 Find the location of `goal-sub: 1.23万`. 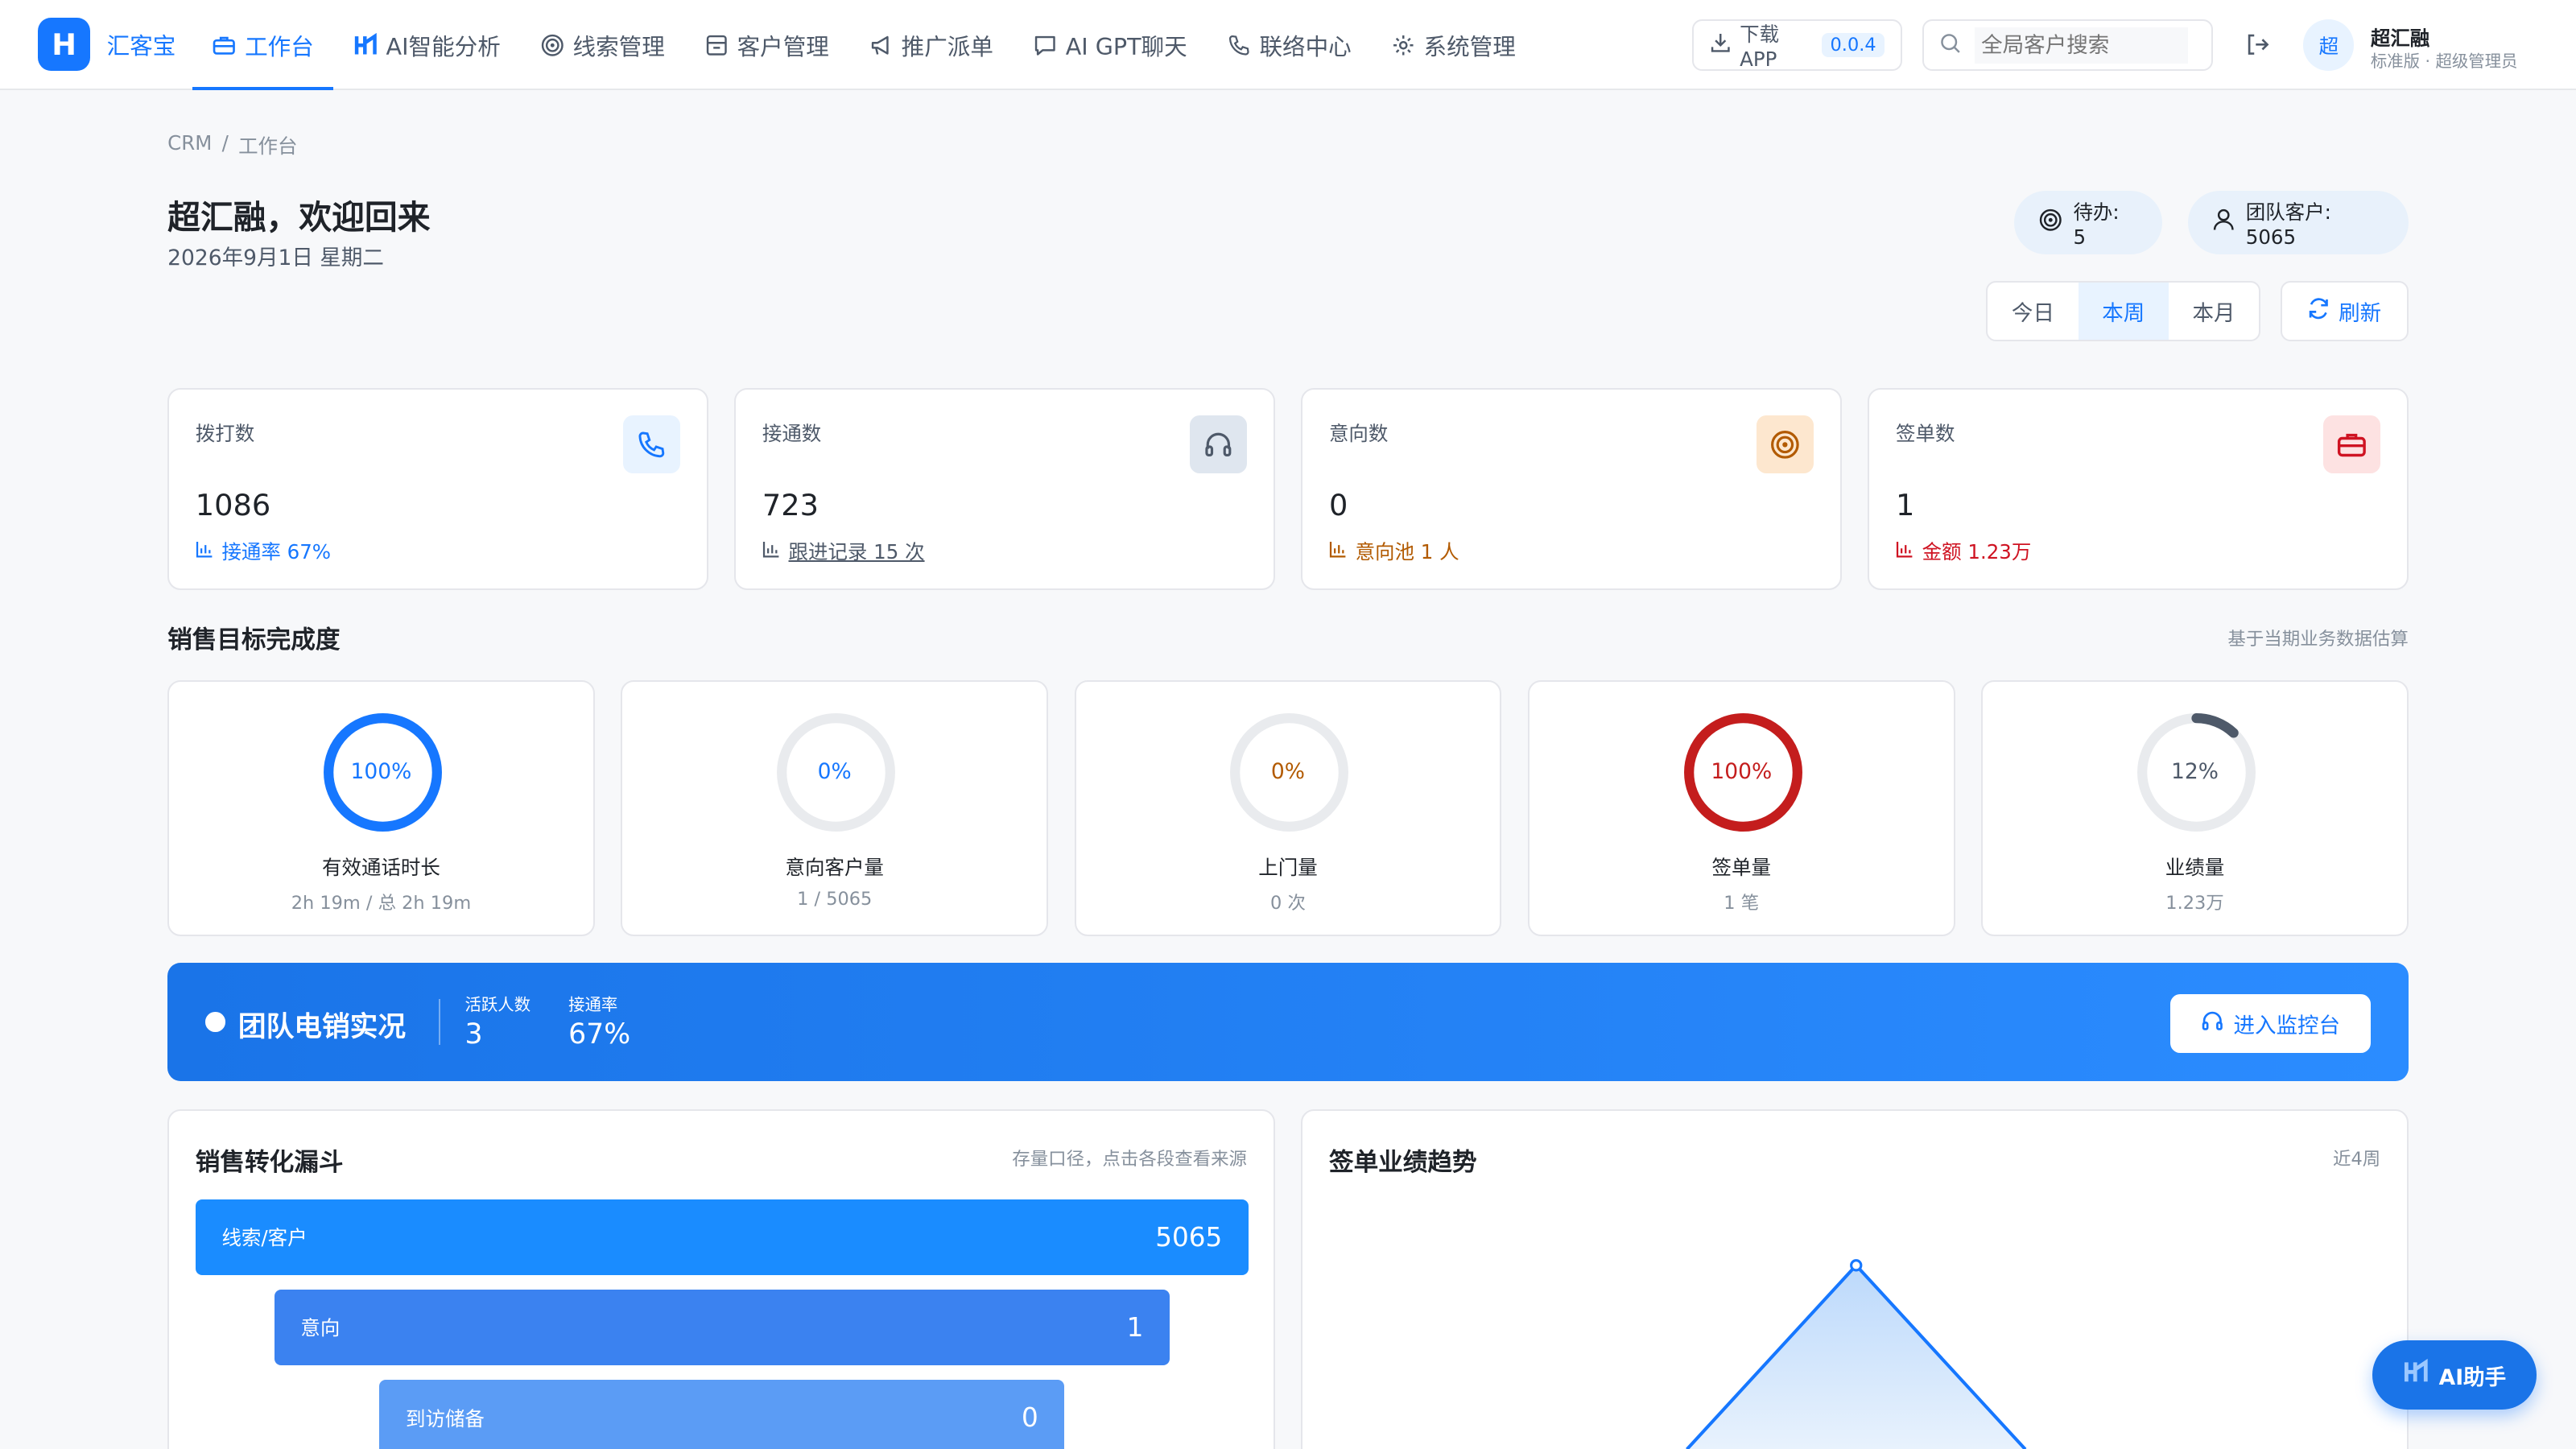

goal-sub: 1.23万 is located at coordinates (2194, 903).